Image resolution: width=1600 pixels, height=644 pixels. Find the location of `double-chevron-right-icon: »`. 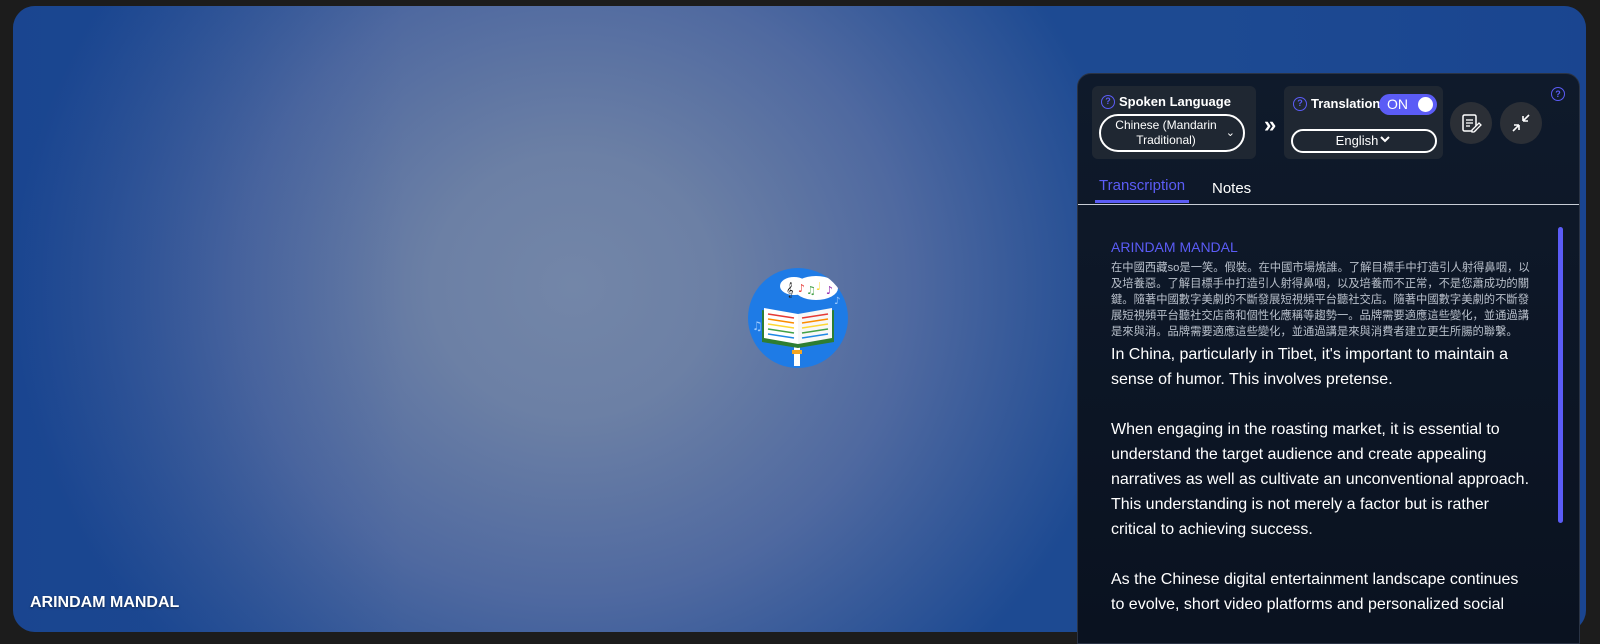

double-chevron-right-icon: » is located at coordinates (1270, 124).